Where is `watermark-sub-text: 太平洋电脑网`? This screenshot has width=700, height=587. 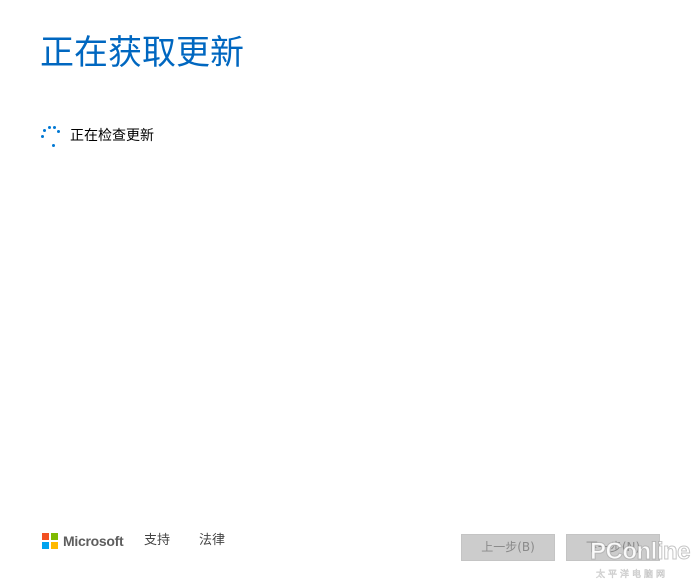 watermark-sub-text: 太平洋电脑网 is located at coordinates (632, 575).